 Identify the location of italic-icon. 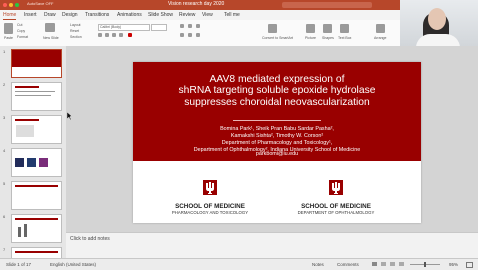
(107, 35).